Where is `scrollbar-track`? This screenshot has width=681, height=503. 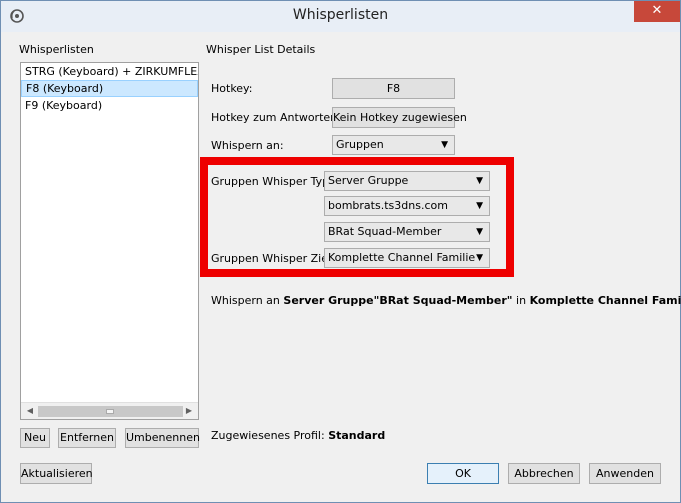 scrollbar-track is located at coordinates (110, 411).